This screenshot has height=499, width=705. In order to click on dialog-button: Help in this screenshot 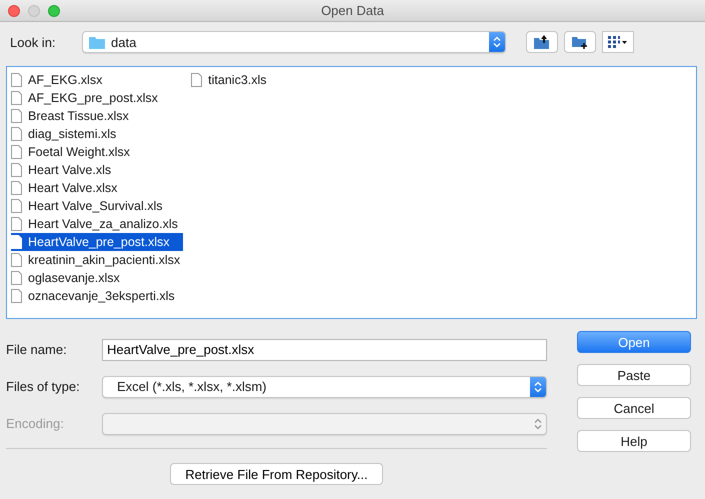, I will do `click(634, 441)`.